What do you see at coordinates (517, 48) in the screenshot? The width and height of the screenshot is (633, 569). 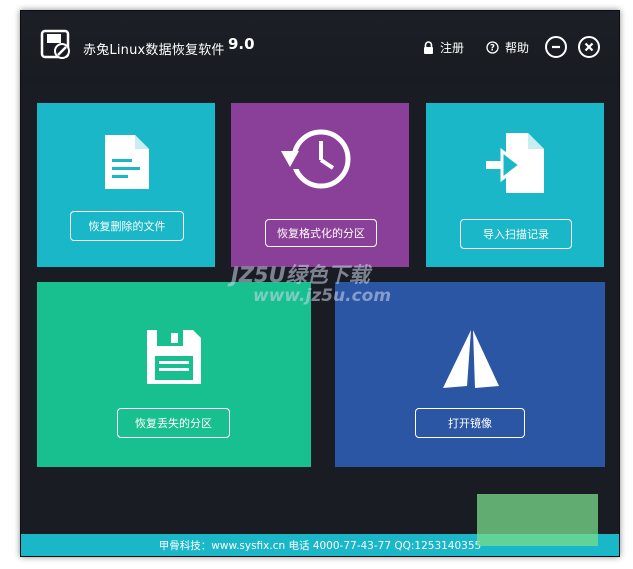 I see `help-label: 帮助` at bounding box center [517, 48].